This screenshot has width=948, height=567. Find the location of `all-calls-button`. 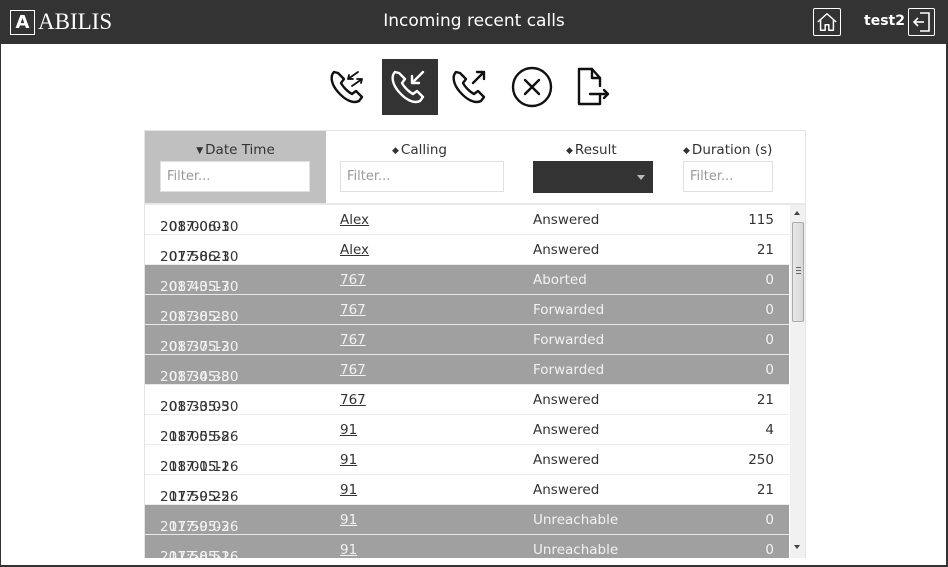

all-calls-button is located at coordinates (349, 87).